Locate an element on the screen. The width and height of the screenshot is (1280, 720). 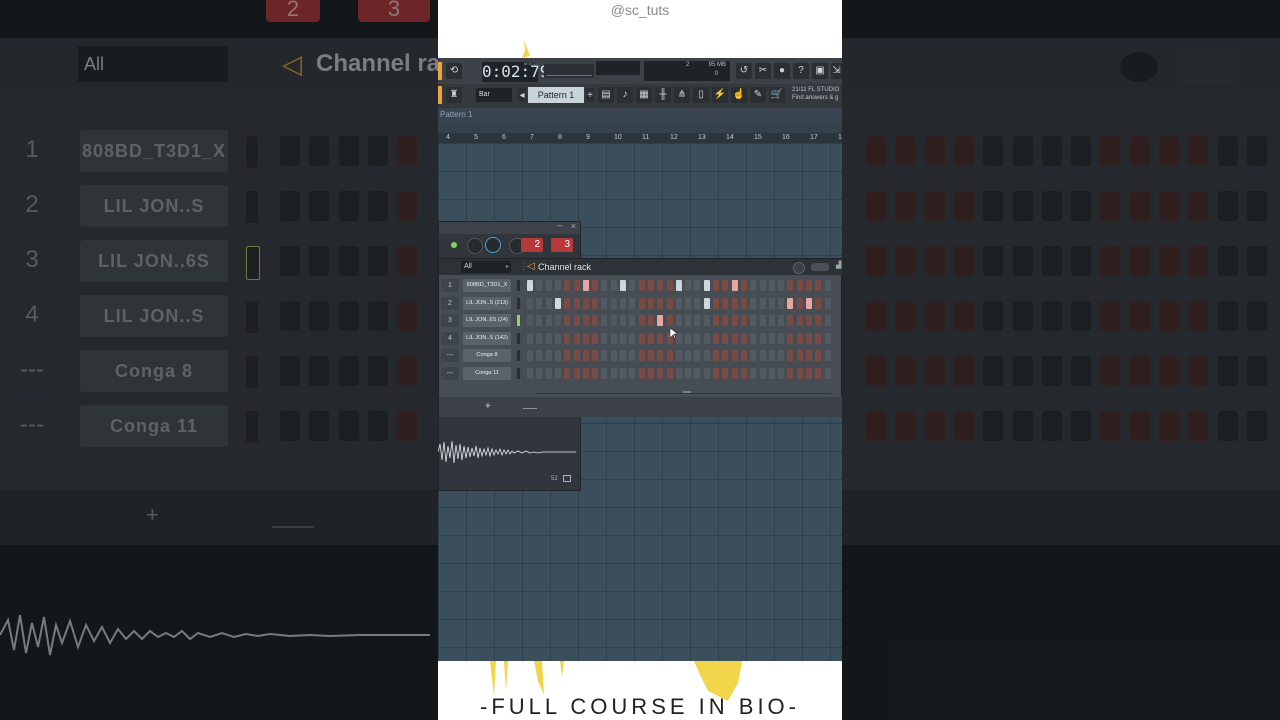
channel-filter-dropdown: All ▸ is located at coordinates (486, 267).